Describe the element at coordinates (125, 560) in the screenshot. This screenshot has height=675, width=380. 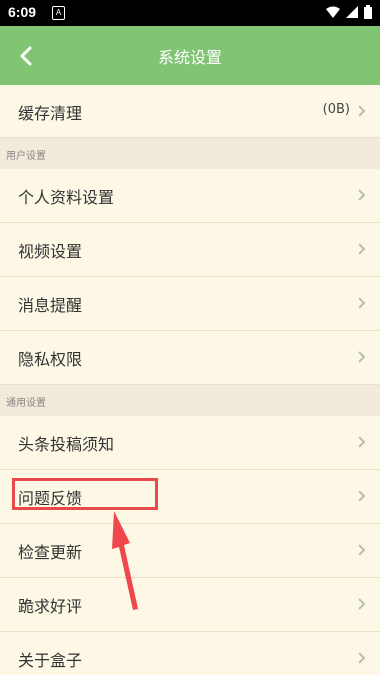
I see `annotation-arrow-icon` at that location.